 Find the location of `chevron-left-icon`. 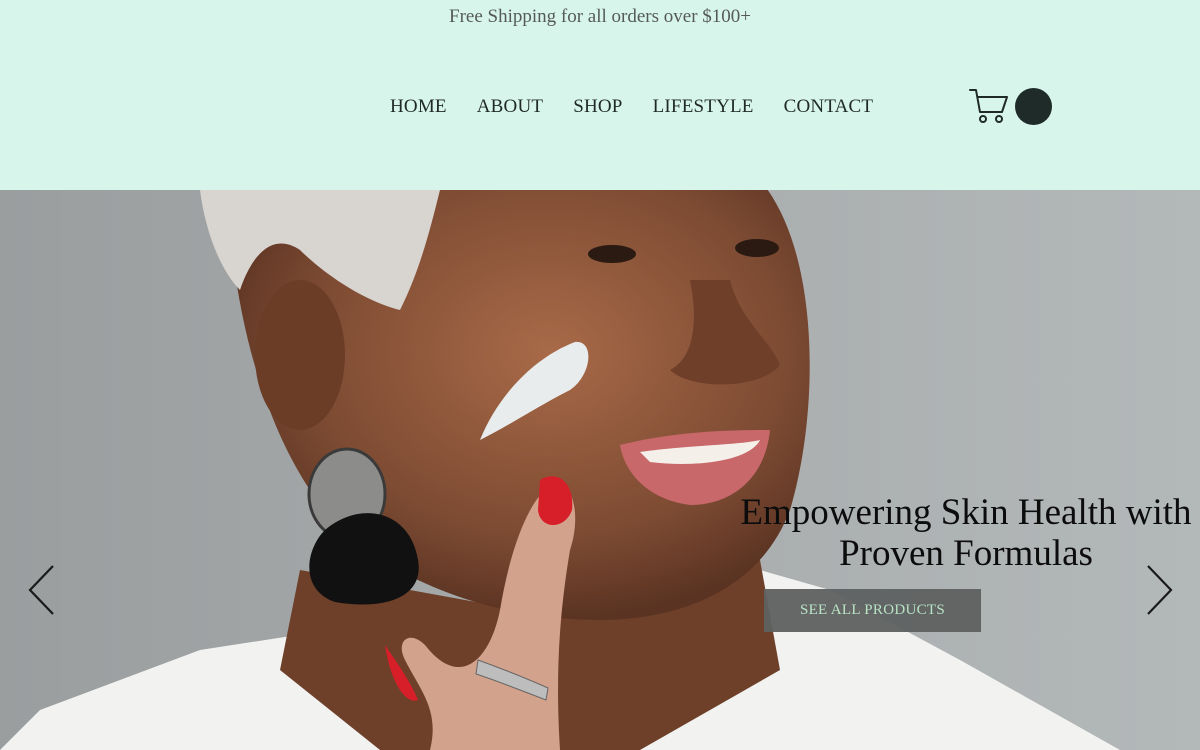

chevron-left-icon is located at coordinates (42, 590).